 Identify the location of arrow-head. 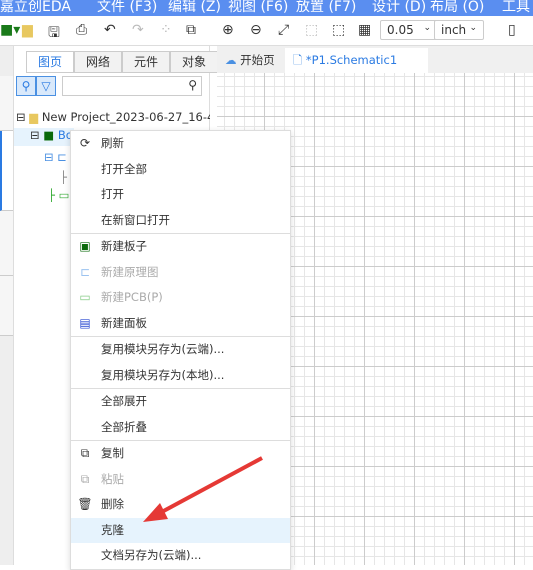
(155, 512).